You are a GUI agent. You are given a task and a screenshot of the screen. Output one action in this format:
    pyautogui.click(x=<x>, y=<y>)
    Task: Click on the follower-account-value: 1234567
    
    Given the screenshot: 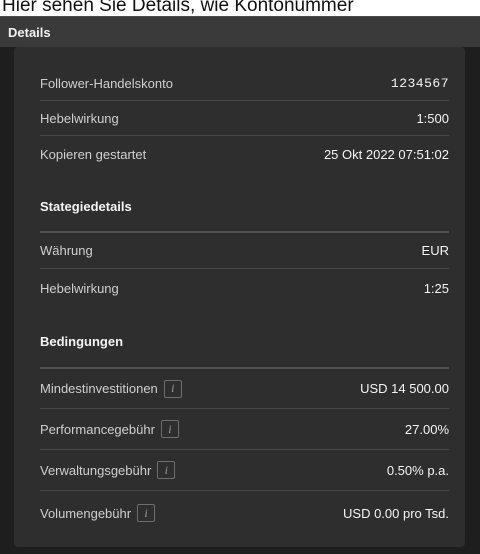 What is the action you would take?
    pyautogui.click(x=419, y=83)
    